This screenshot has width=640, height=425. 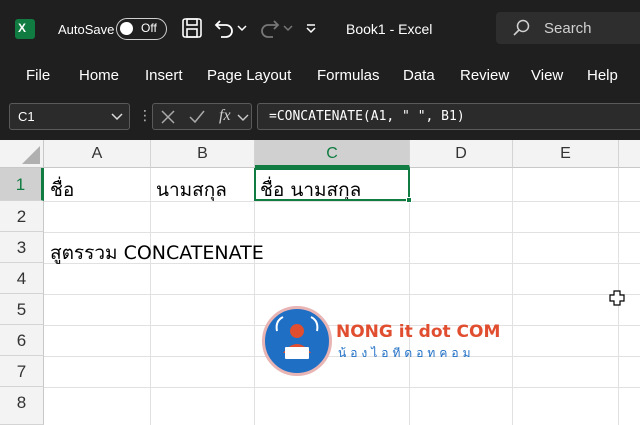 I want to click on undo-dropdown-icon, so click(x=242, y=28).